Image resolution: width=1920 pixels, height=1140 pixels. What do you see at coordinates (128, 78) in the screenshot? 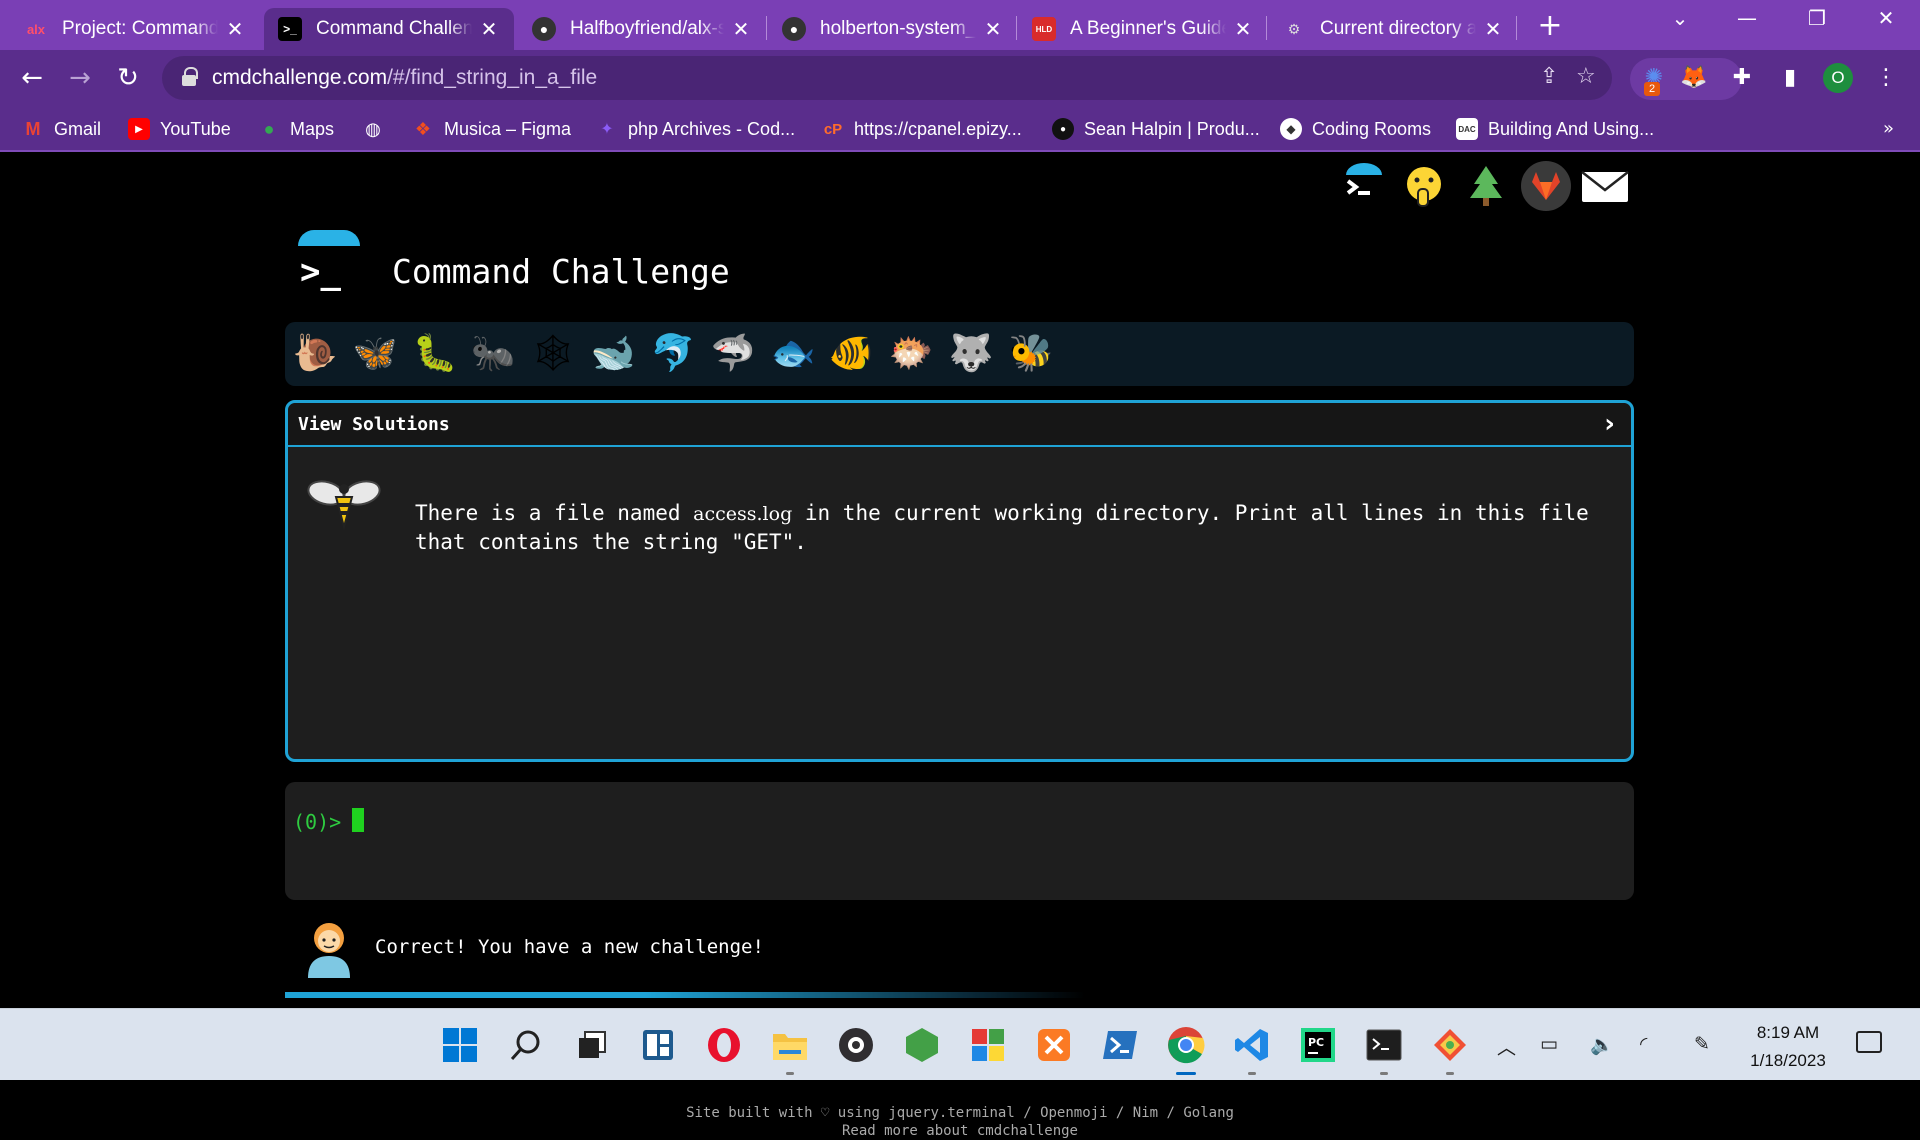
I see `reload-icon: ↻` at bounding box center [128, 78].